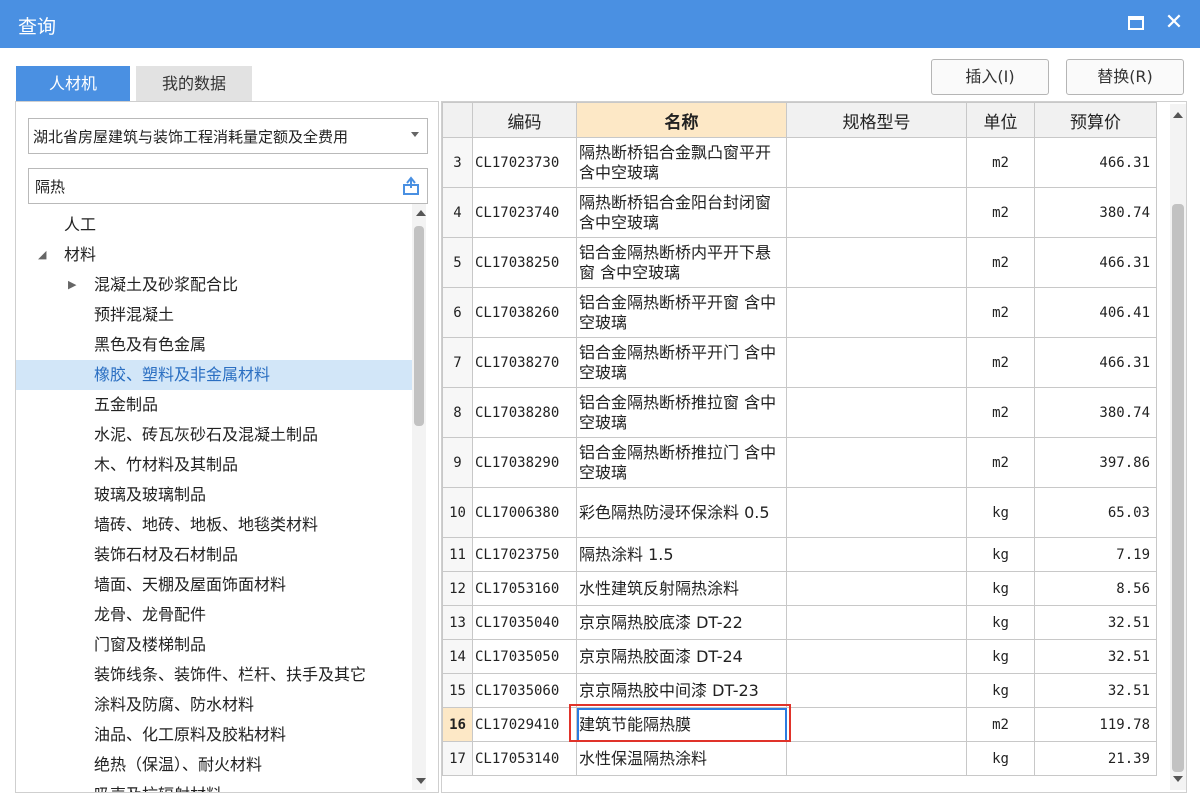 This screenshot has width=1200, height=810. What do you see at coordinates (681, 588) in the screenshot?
I see `name-cell: 水性建筑反射隔热涂料` at bounding box center [681, 588].